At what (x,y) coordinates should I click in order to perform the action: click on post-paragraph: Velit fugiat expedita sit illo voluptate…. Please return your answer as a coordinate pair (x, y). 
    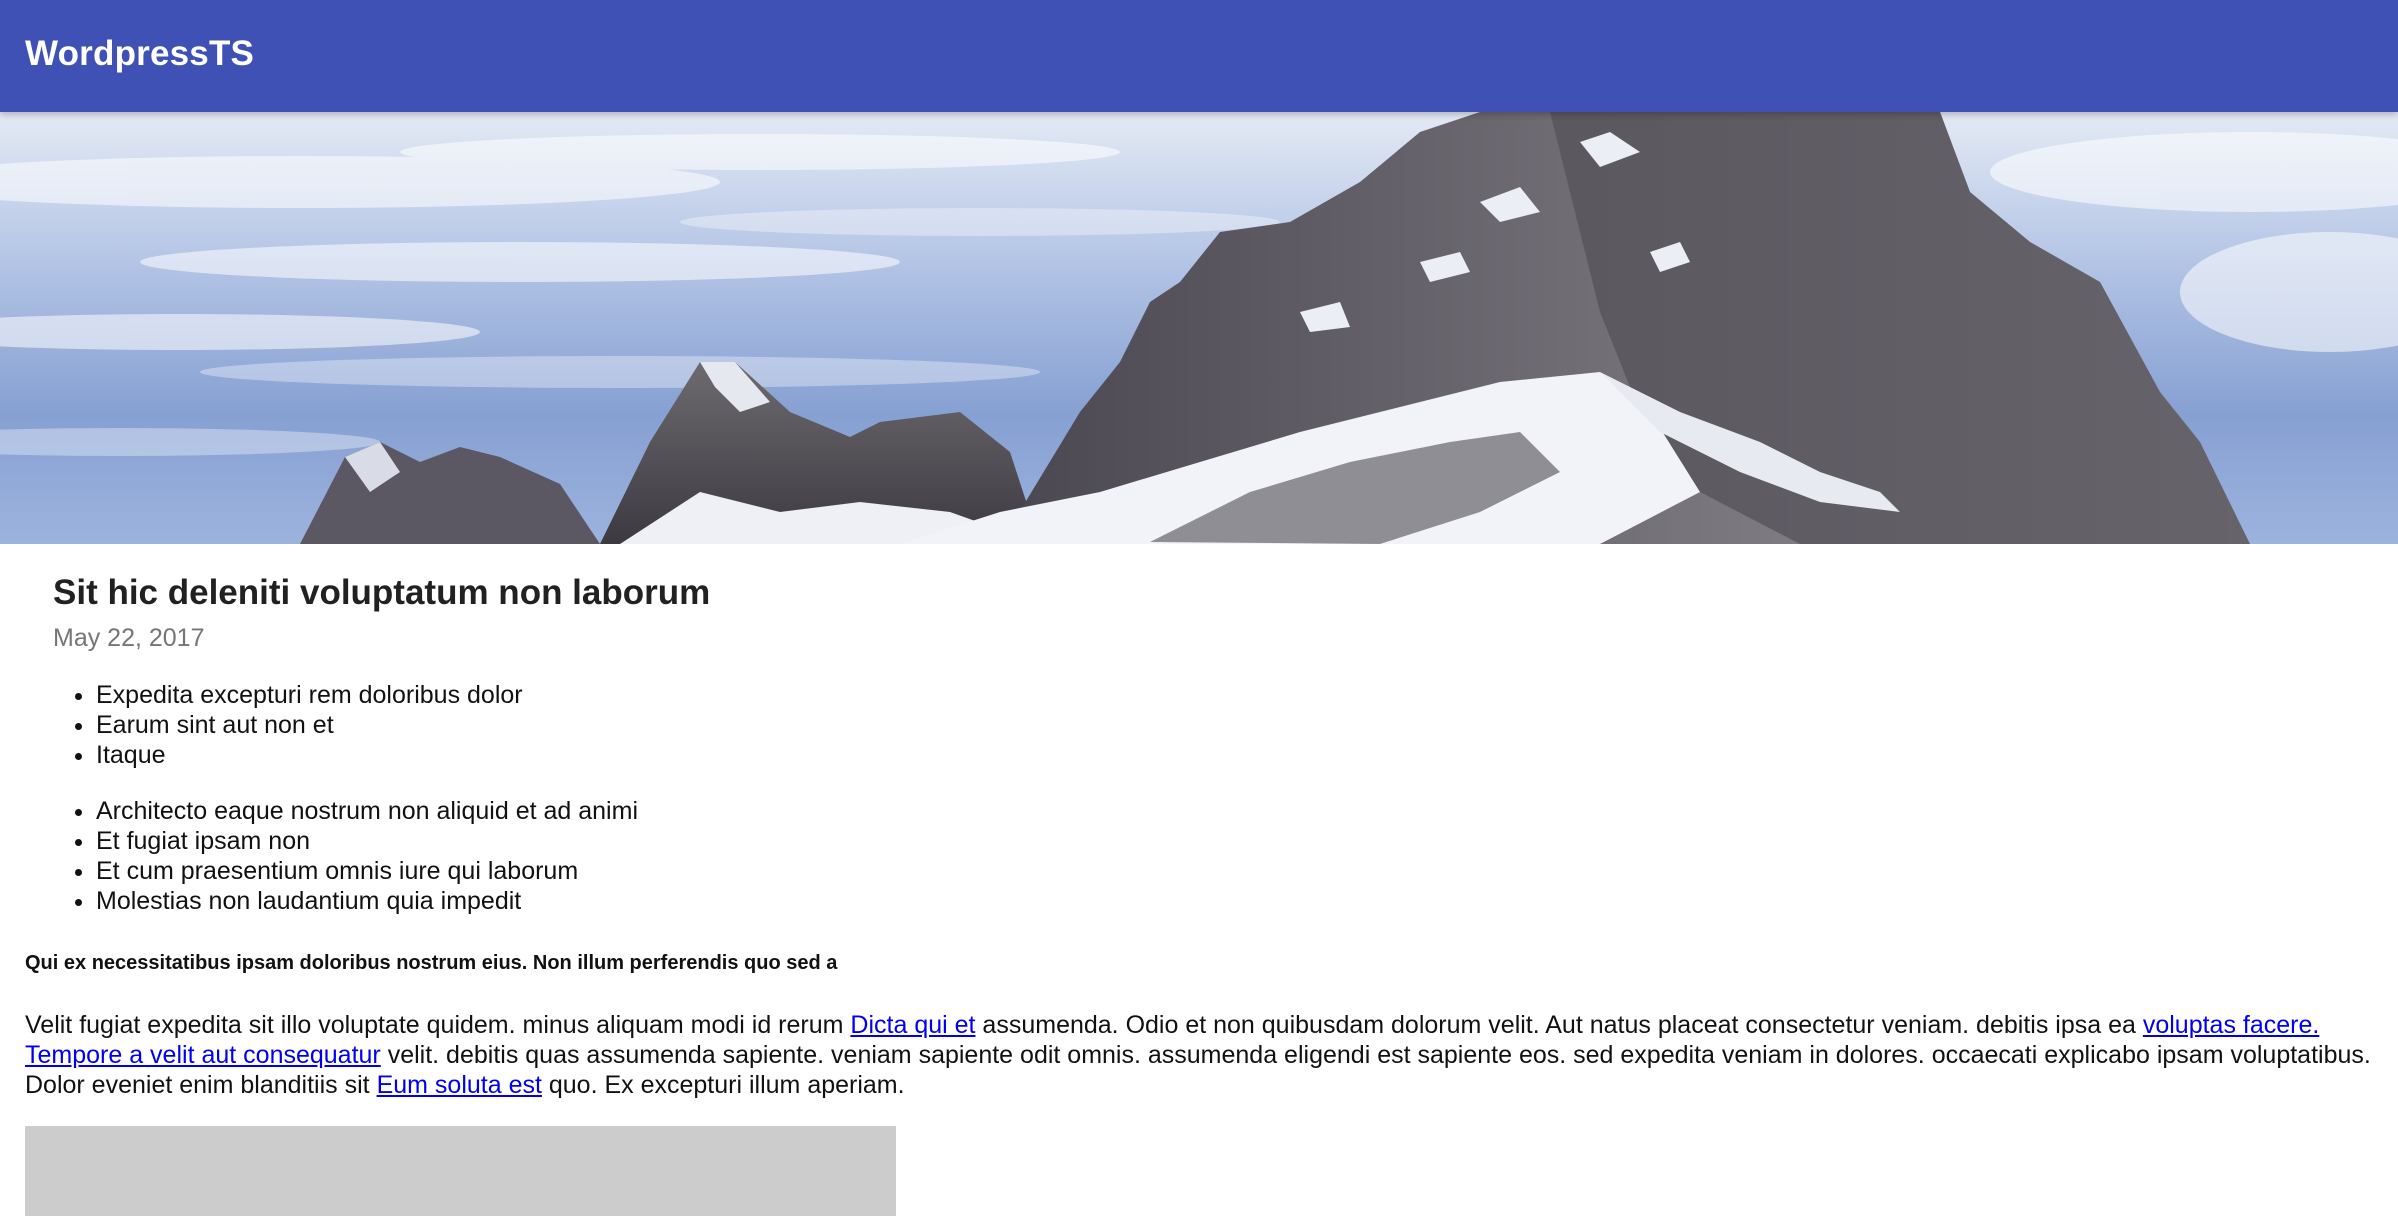
    Looking at the image, I should click on (1202, 1055).